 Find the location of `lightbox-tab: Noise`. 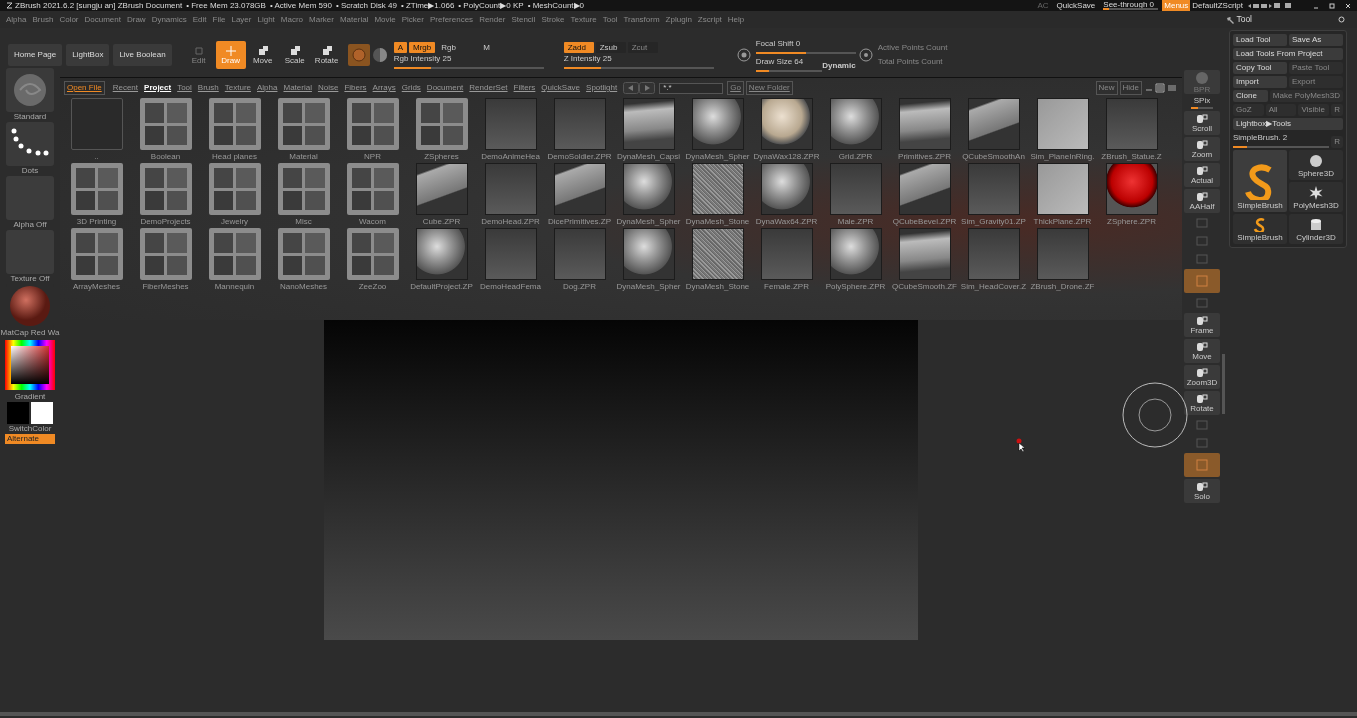

lightbox-tab: Noise is located at coordinates (328, 88).